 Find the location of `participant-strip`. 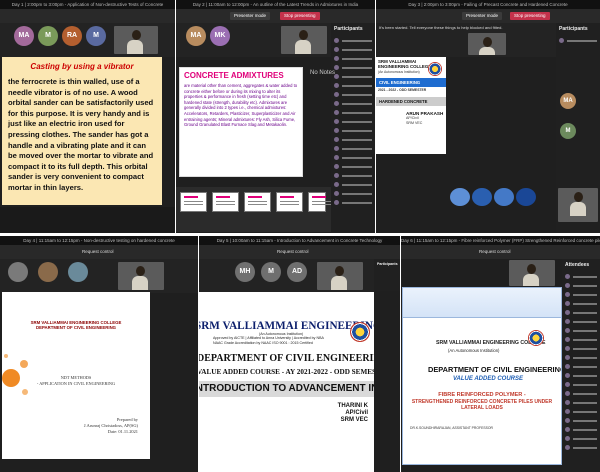

participant-strip is located at coordinates (99, 276).